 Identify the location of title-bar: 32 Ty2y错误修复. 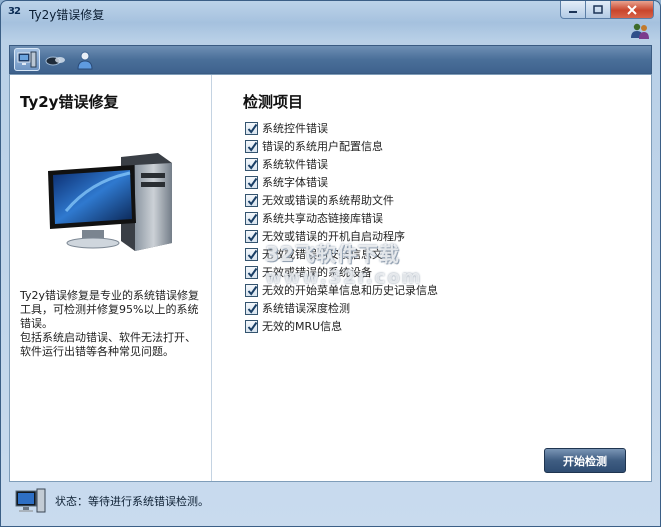
(330, 13).